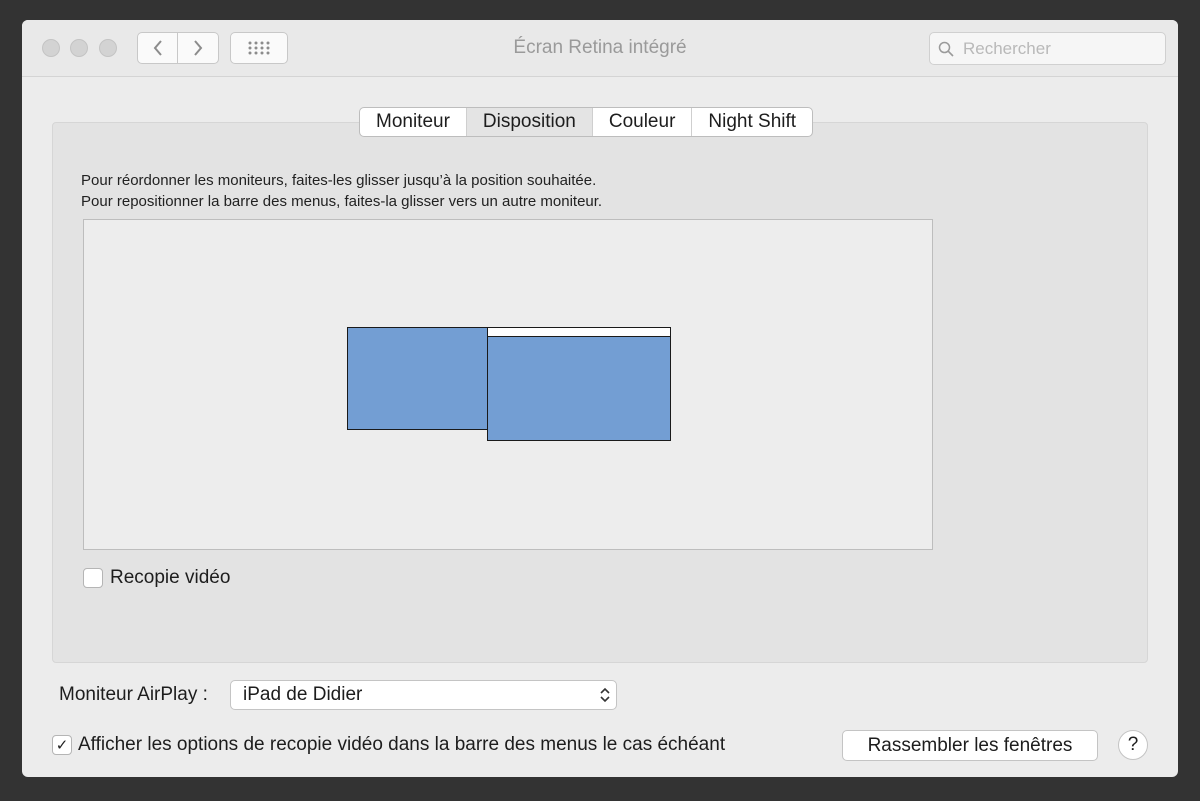 The width and height of the screenshot is (1200, 801). I want to click on search-field, so click(1047, 48).